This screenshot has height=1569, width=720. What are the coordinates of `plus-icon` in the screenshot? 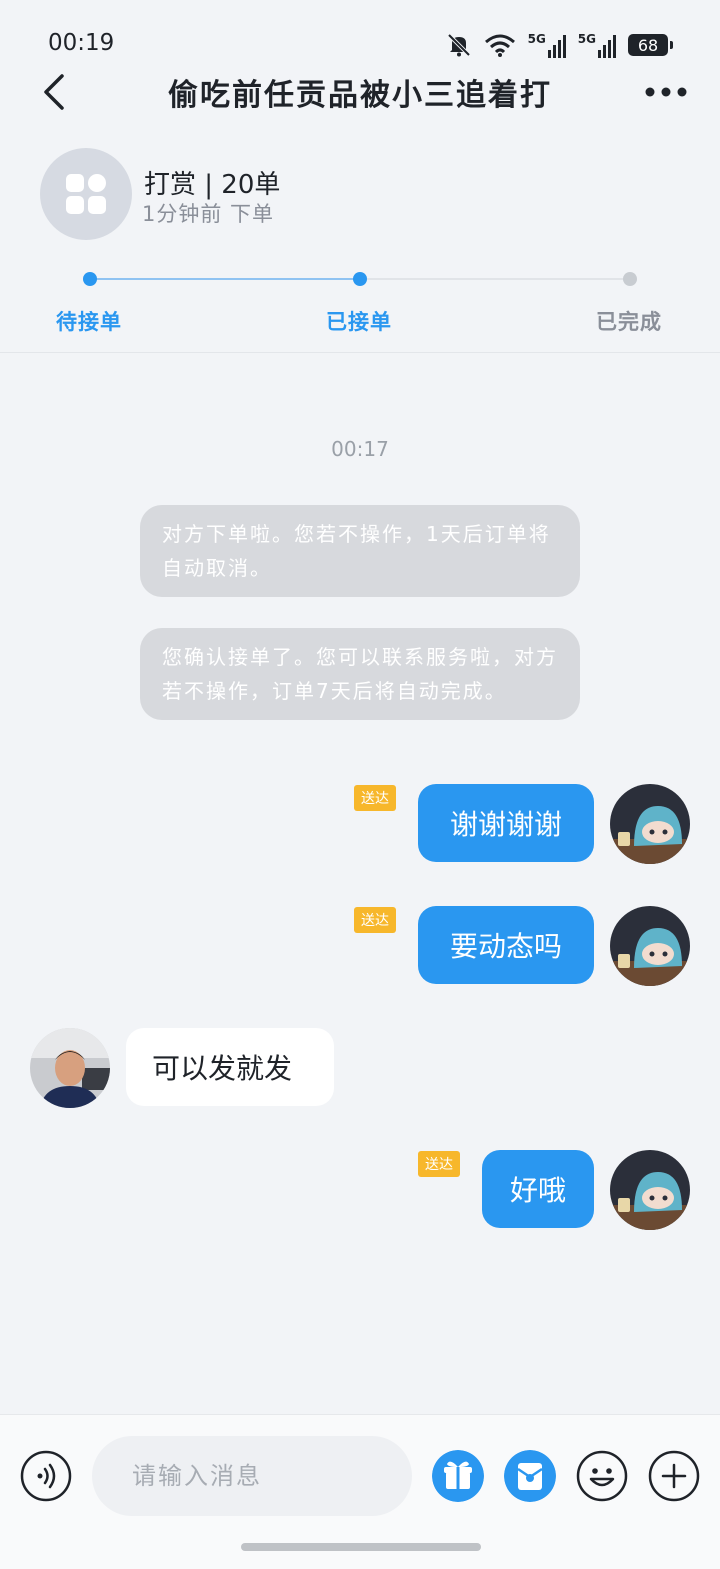 It's located at (674, 1476).